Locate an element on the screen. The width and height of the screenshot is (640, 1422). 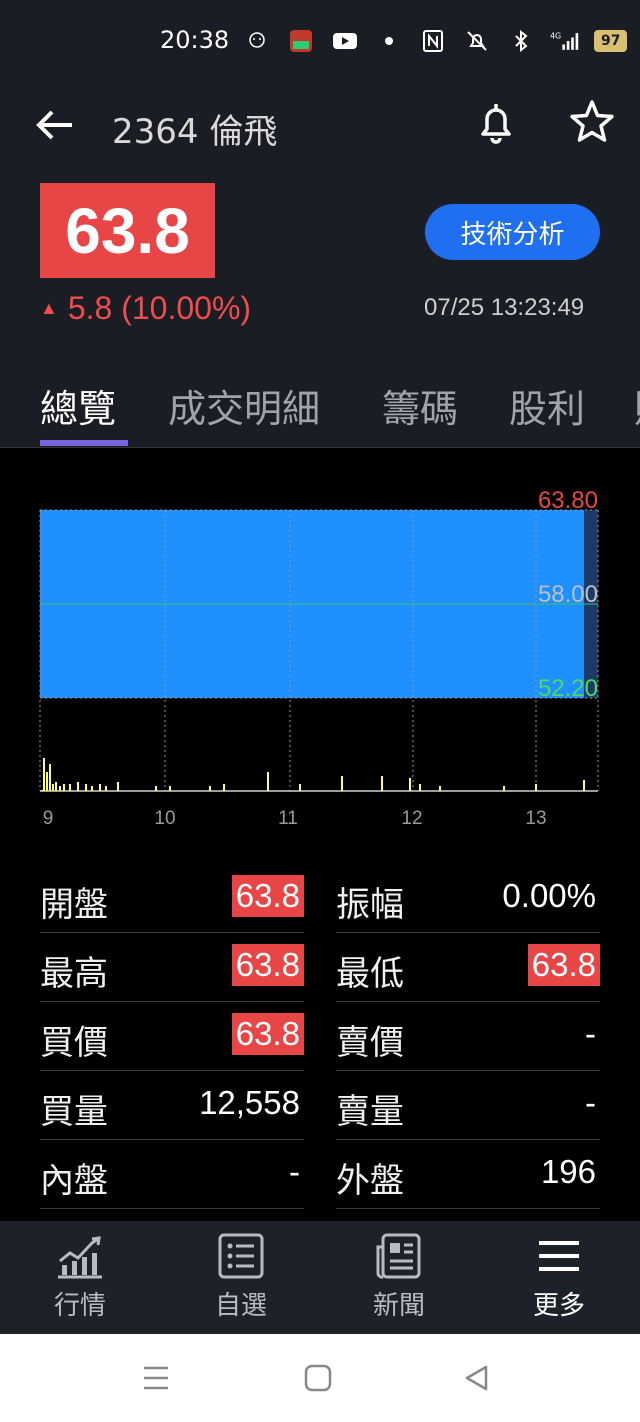
y-axis-label: 58.00 is located at coordinates (568, 594).